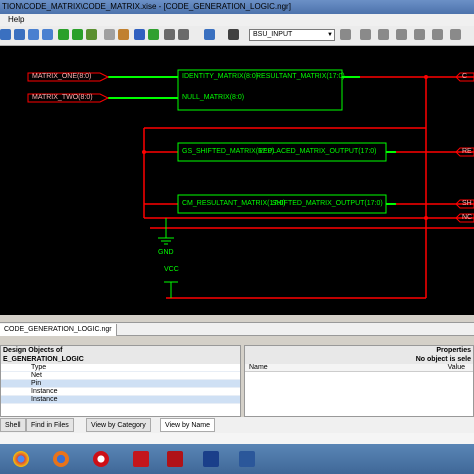 This screenshot has height=474, width=474. Describe the element at coordinates (169, 34) in the screenshot. I see `expand-icon` at that location.